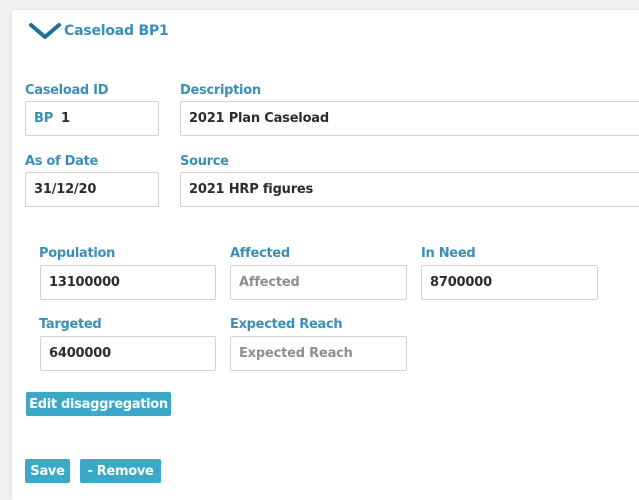 This screenshot has width=639, height=500. What do you see at coordinates (128, 353) in the screenshot?
I see `targeted-field: 6400000` at bounding box center [128, 353].